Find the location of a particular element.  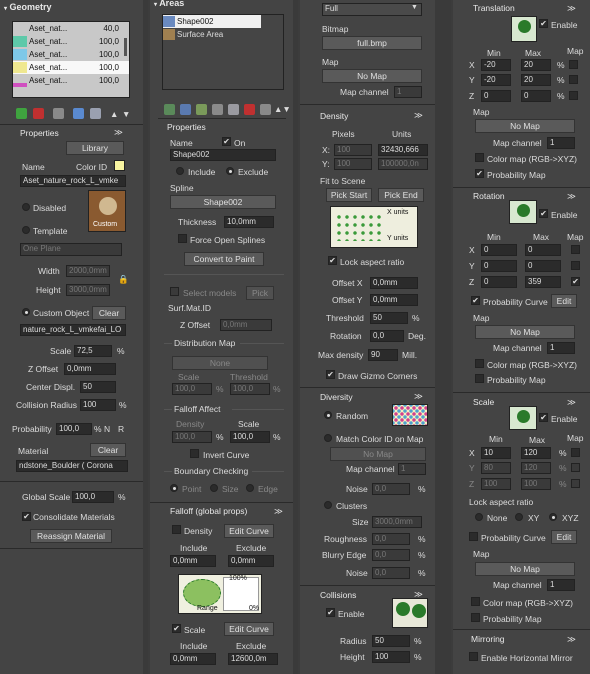

color-id-swatch is located at coordinates (119, 165).